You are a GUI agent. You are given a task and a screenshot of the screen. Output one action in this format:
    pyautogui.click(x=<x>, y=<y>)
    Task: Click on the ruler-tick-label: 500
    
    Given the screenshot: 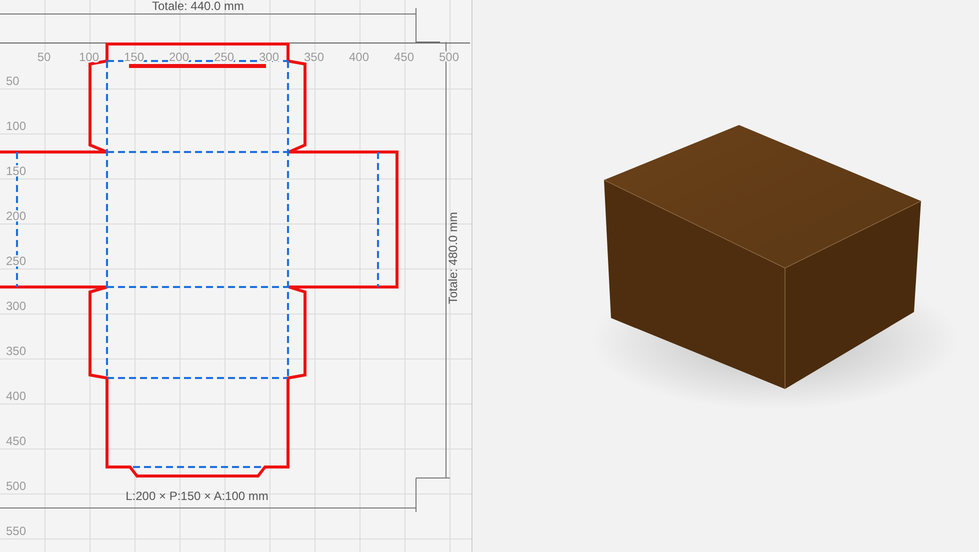 What is the action you would take?
    pyautogui.click(x=16, y=486)
    